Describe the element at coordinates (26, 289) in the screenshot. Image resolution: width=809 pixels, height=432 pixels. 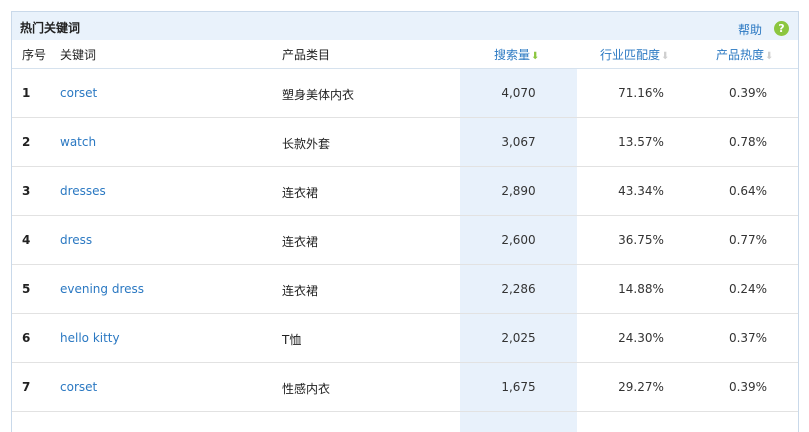
I see `row-index: 5` at that location.